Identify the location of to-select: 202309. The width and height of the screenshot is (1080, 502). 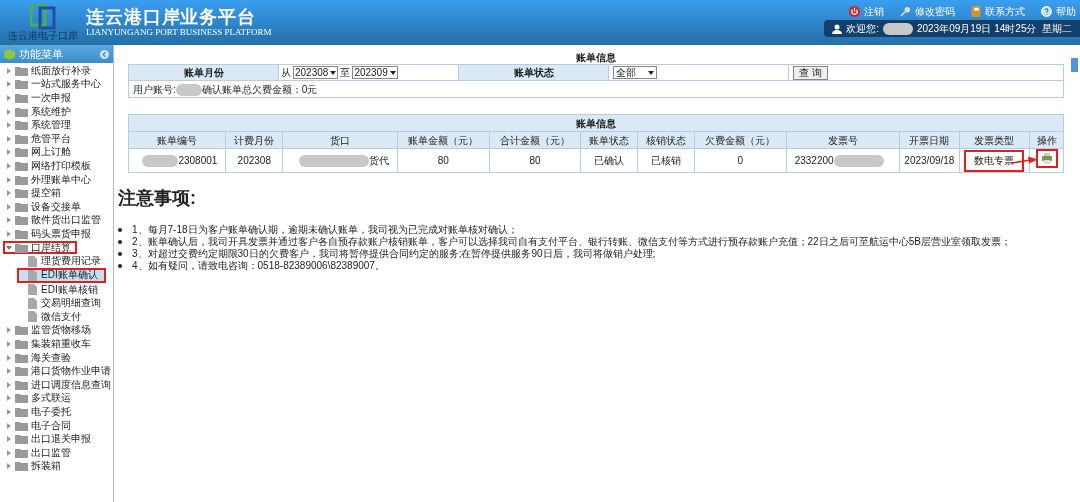
(375, 72).